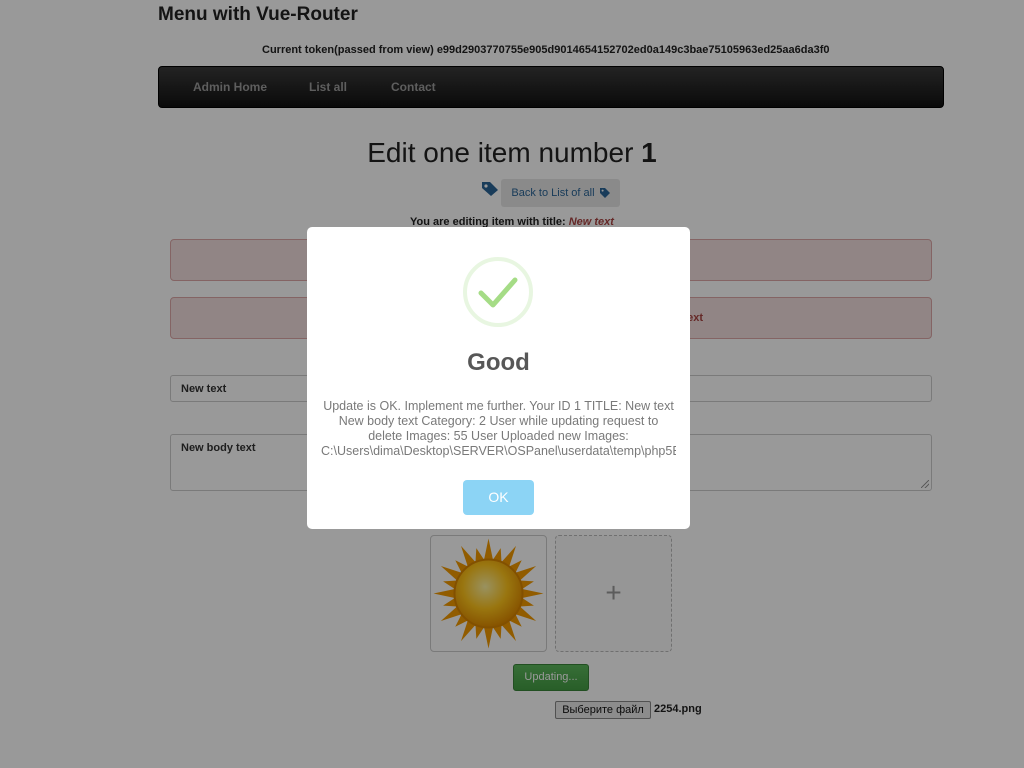 This screenshot has height=768, width=1024. I want to click on dialog-title: Good, so click(498, 362).